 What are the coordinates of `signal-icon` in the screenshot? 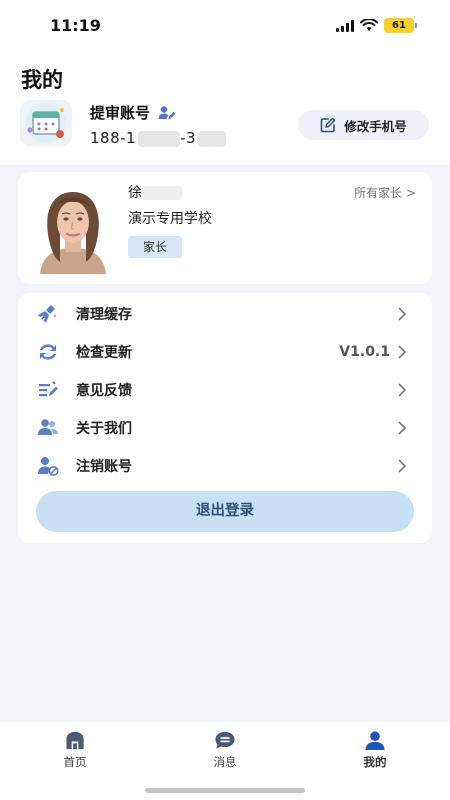 It's located at (345, 25).